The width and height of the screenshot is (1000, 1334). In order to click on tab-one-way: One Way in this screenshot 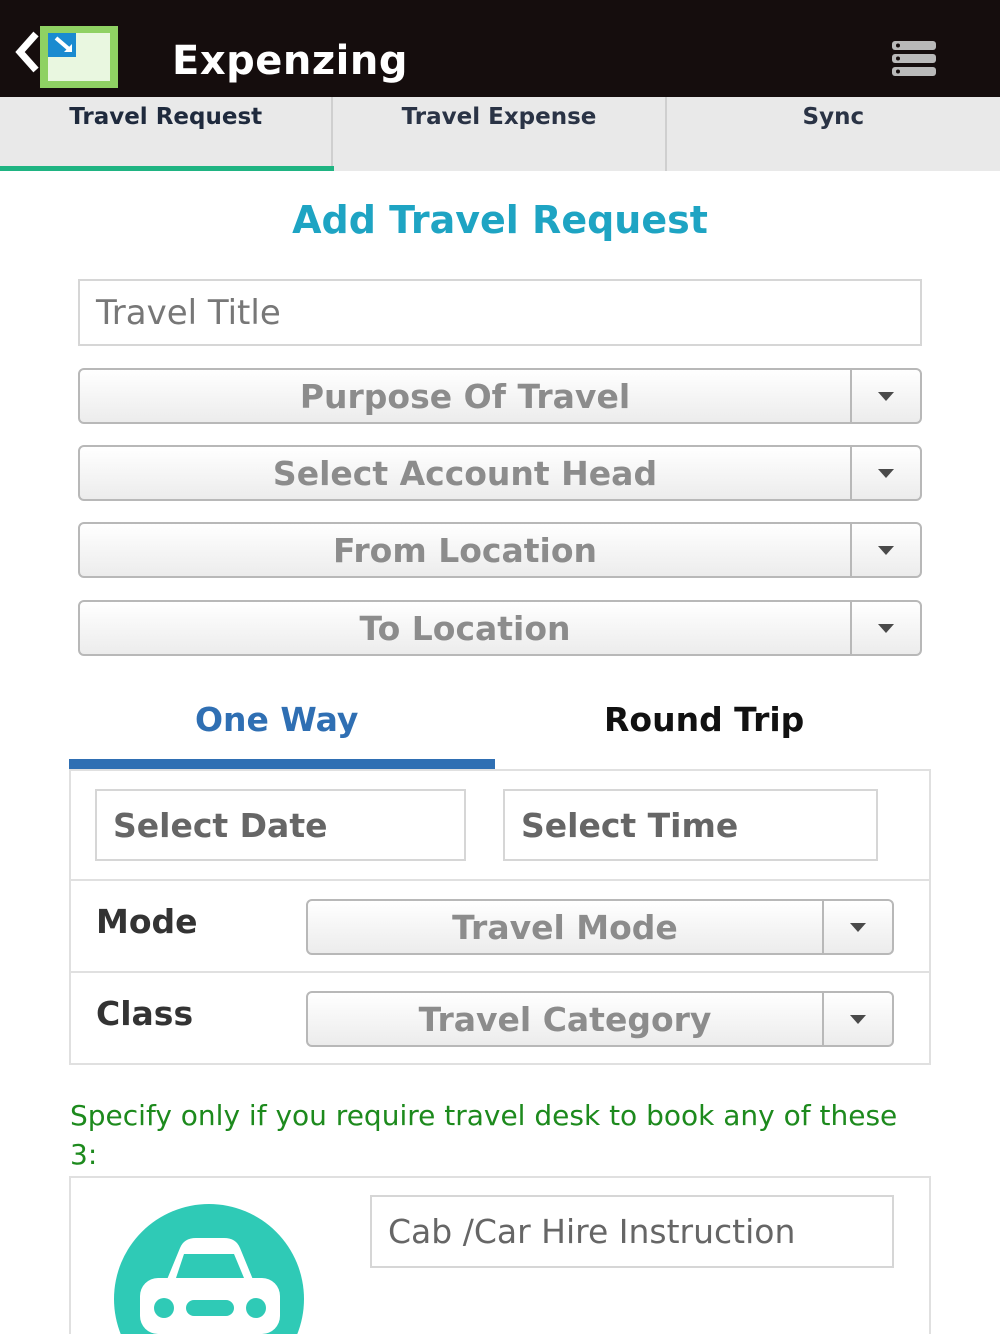, I will do `click(276, 719)`.